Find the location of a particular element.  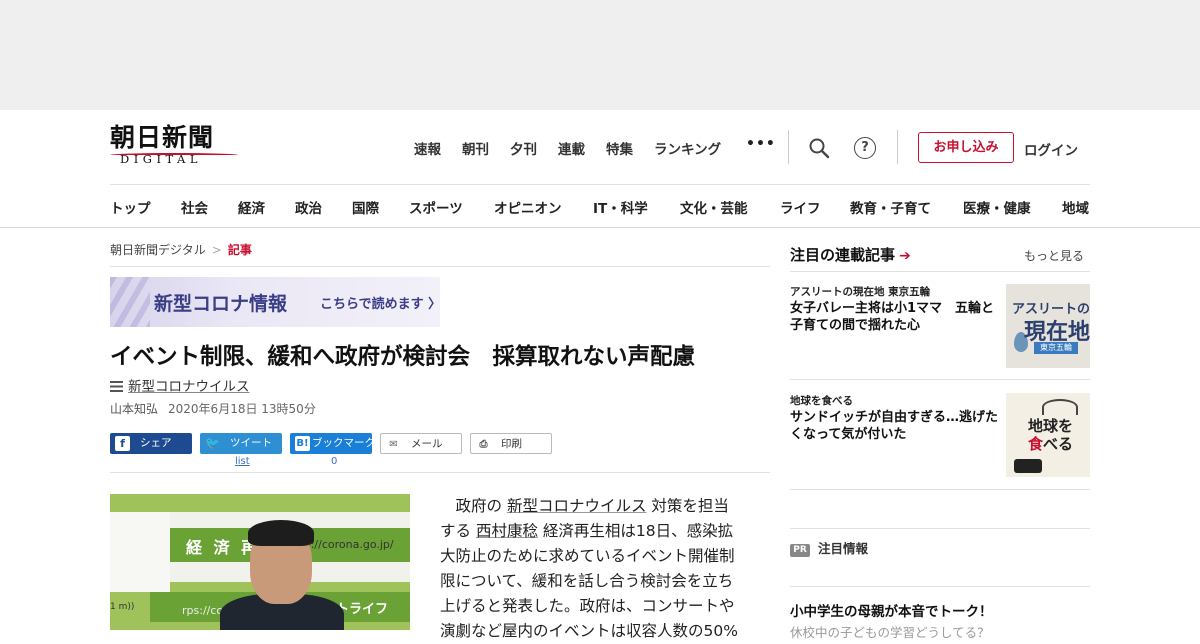

sidebar-article-category: 地球を食べる is located at coordinates (821, 401).